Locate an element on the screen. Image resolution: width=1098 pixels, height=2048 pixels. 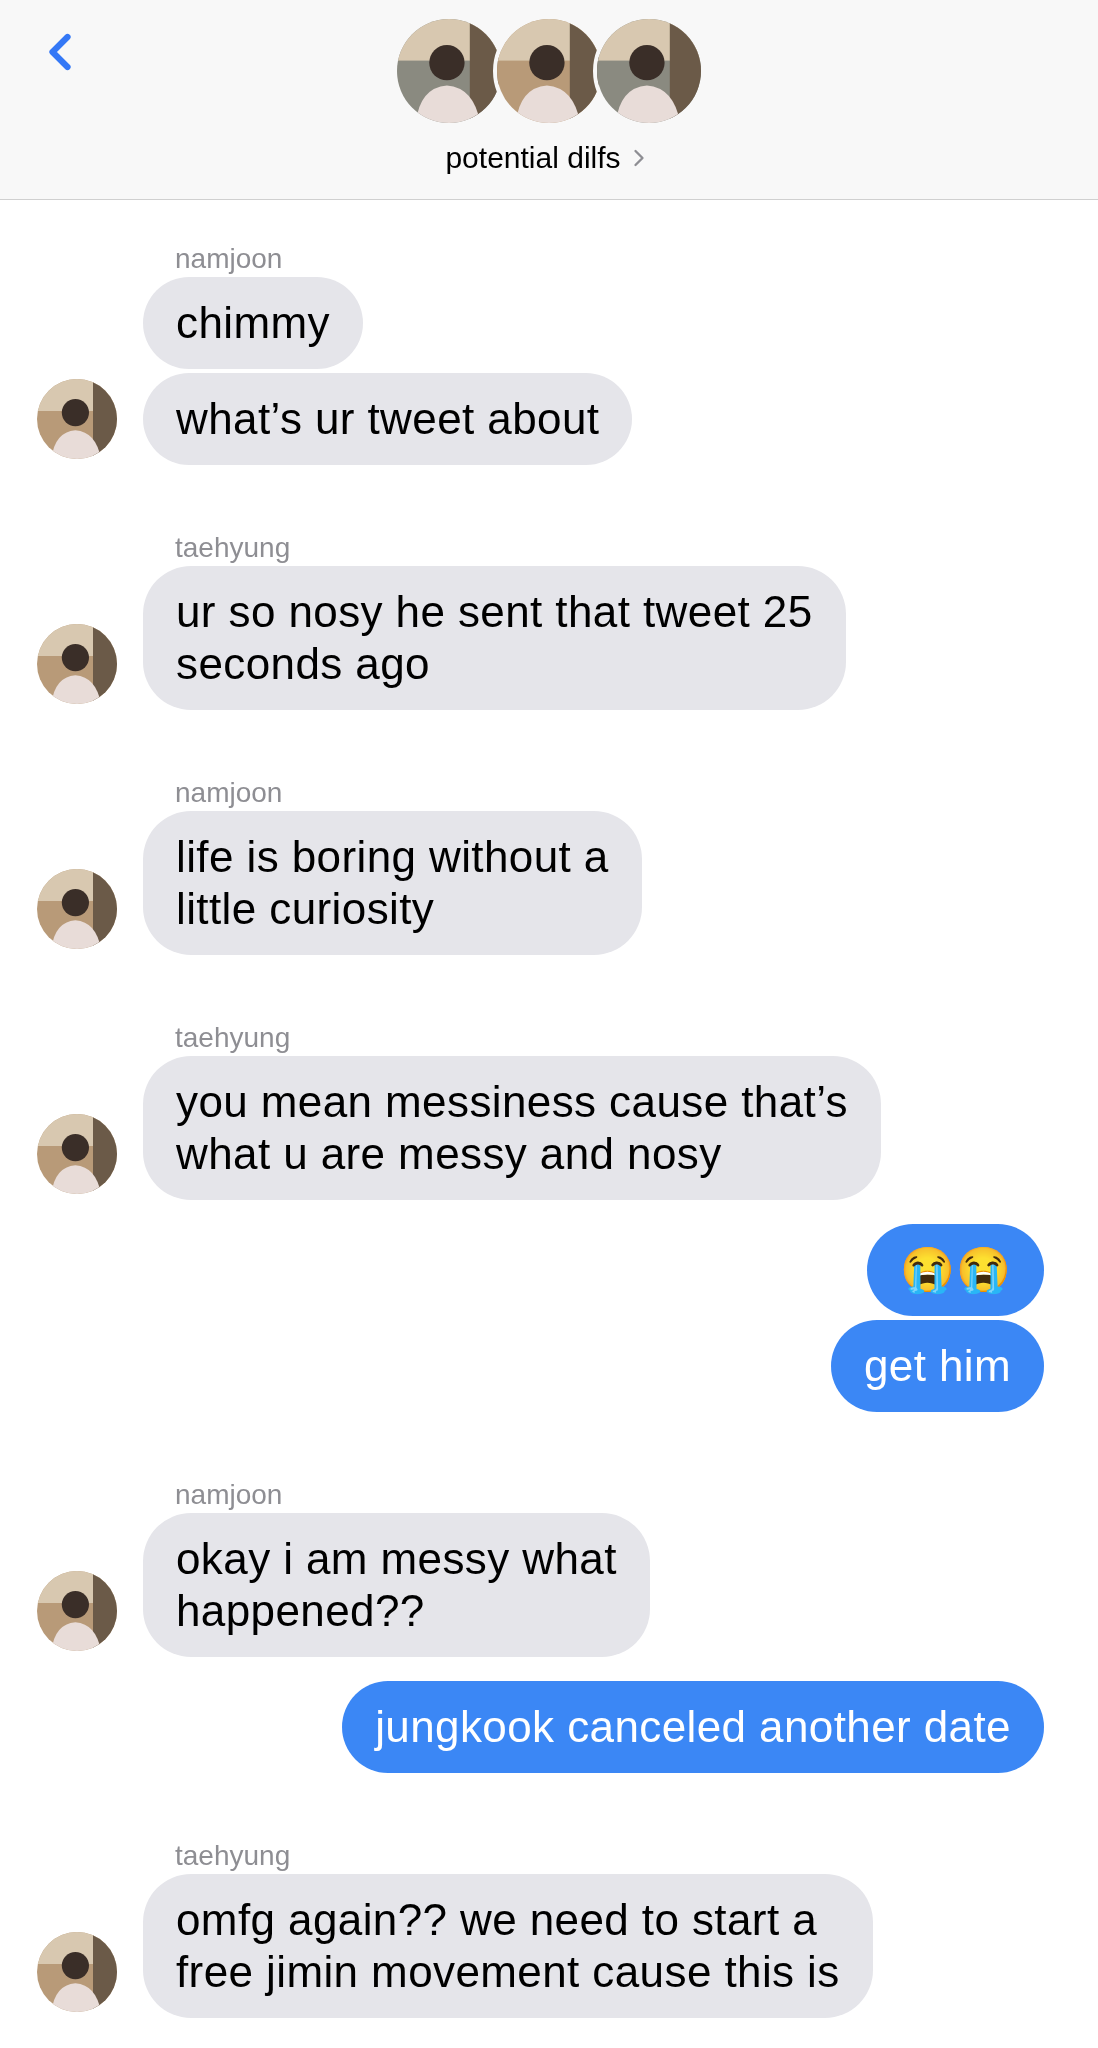
message-bubble: jungkook canceled another date is located at coordinates (693, 1727).